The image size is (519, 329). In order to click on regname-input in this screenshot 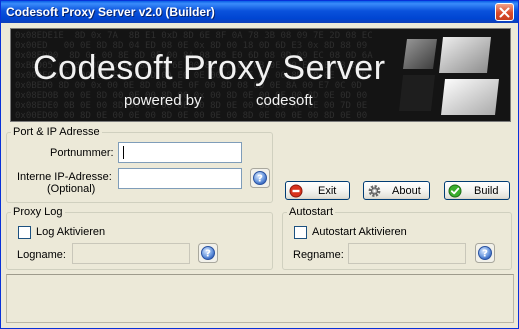, I will do `click(407, 253)`.